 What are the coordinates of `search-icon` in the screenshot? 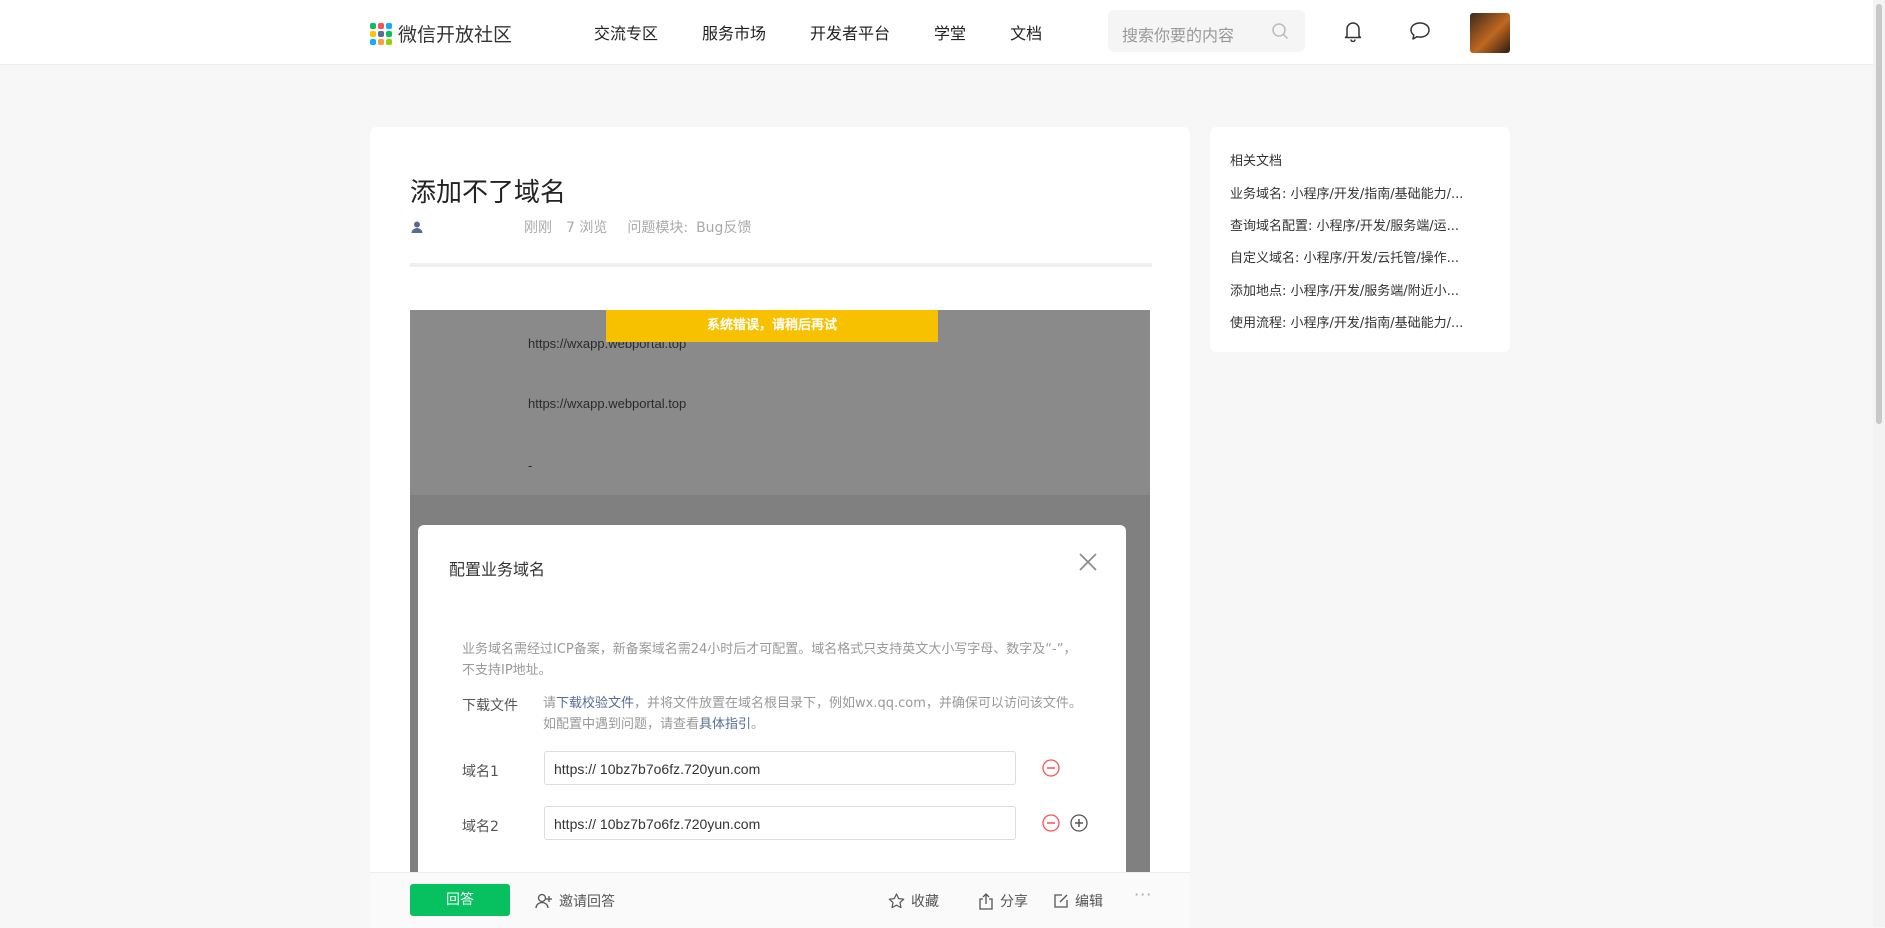 It's located at (1280, 31).